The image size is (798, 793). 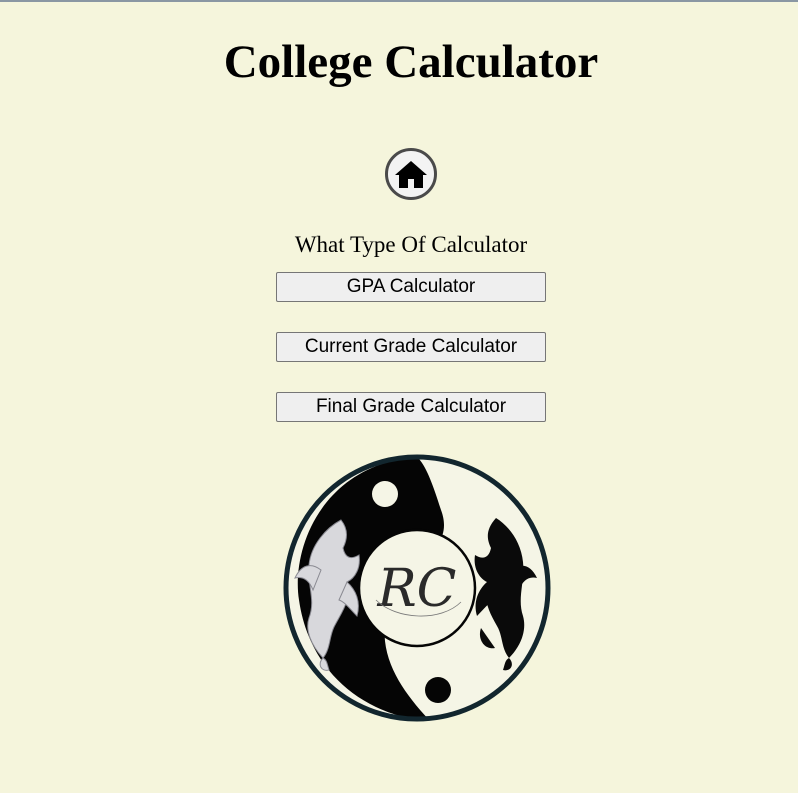 I want to click on final-grade-calculator-button: Final Grade Calculator, so click(x=411, y=407).